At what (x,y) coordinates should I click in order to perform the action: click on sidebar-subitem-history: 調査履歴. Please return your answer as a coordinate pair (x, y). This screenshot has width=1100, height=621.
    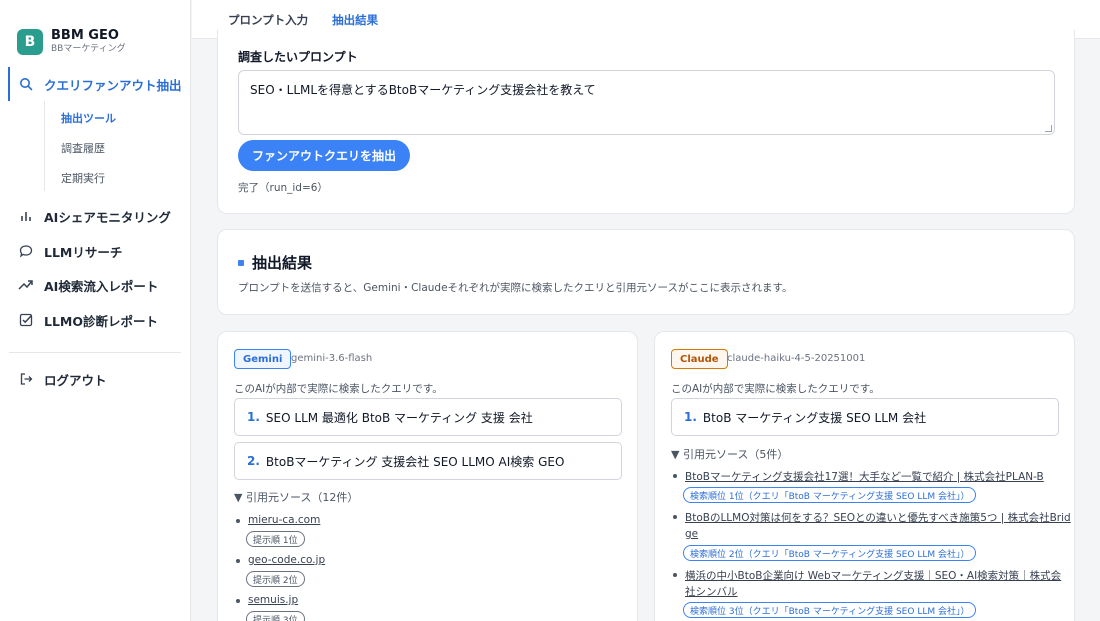
    Looking at the image, I should click on (83, 148).